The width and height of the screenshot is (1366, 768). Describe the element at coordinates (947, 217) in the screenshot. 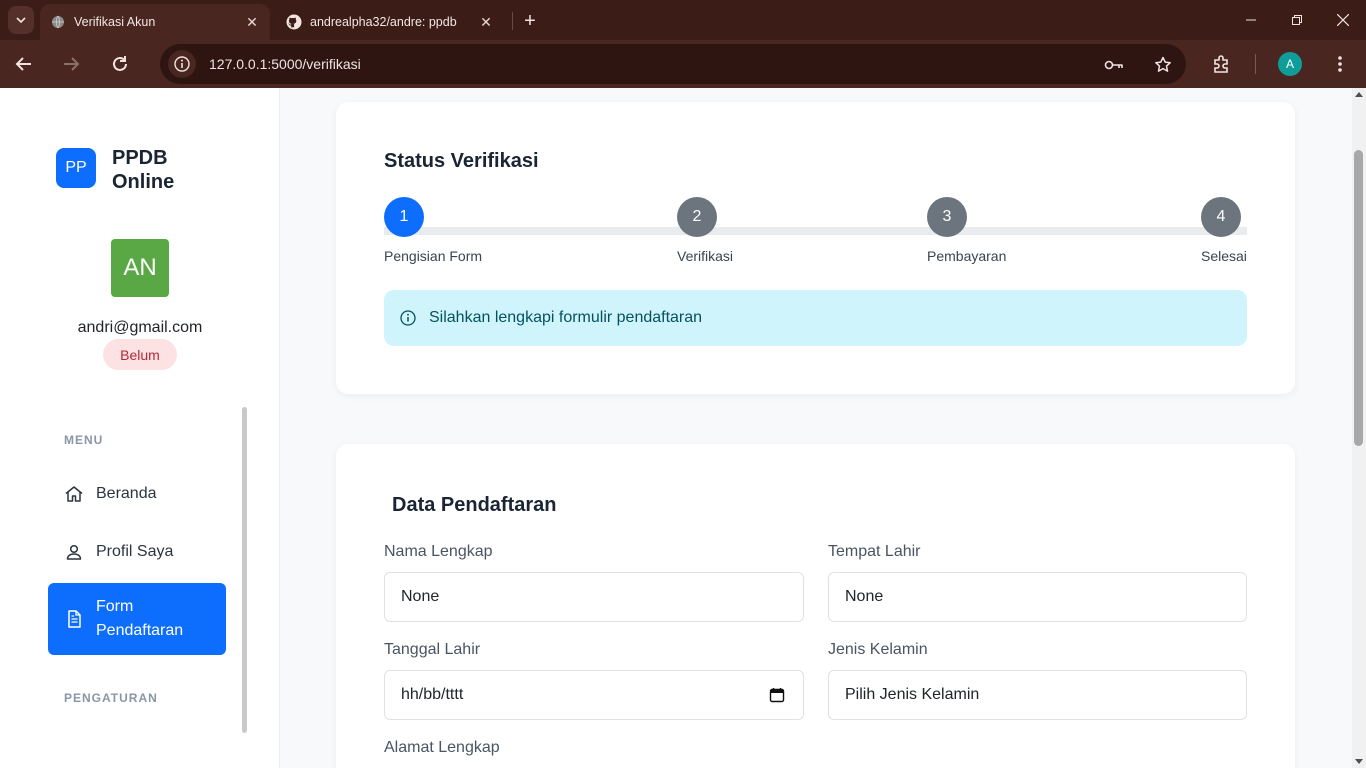

I see `step-3-circle: 3` at that location.